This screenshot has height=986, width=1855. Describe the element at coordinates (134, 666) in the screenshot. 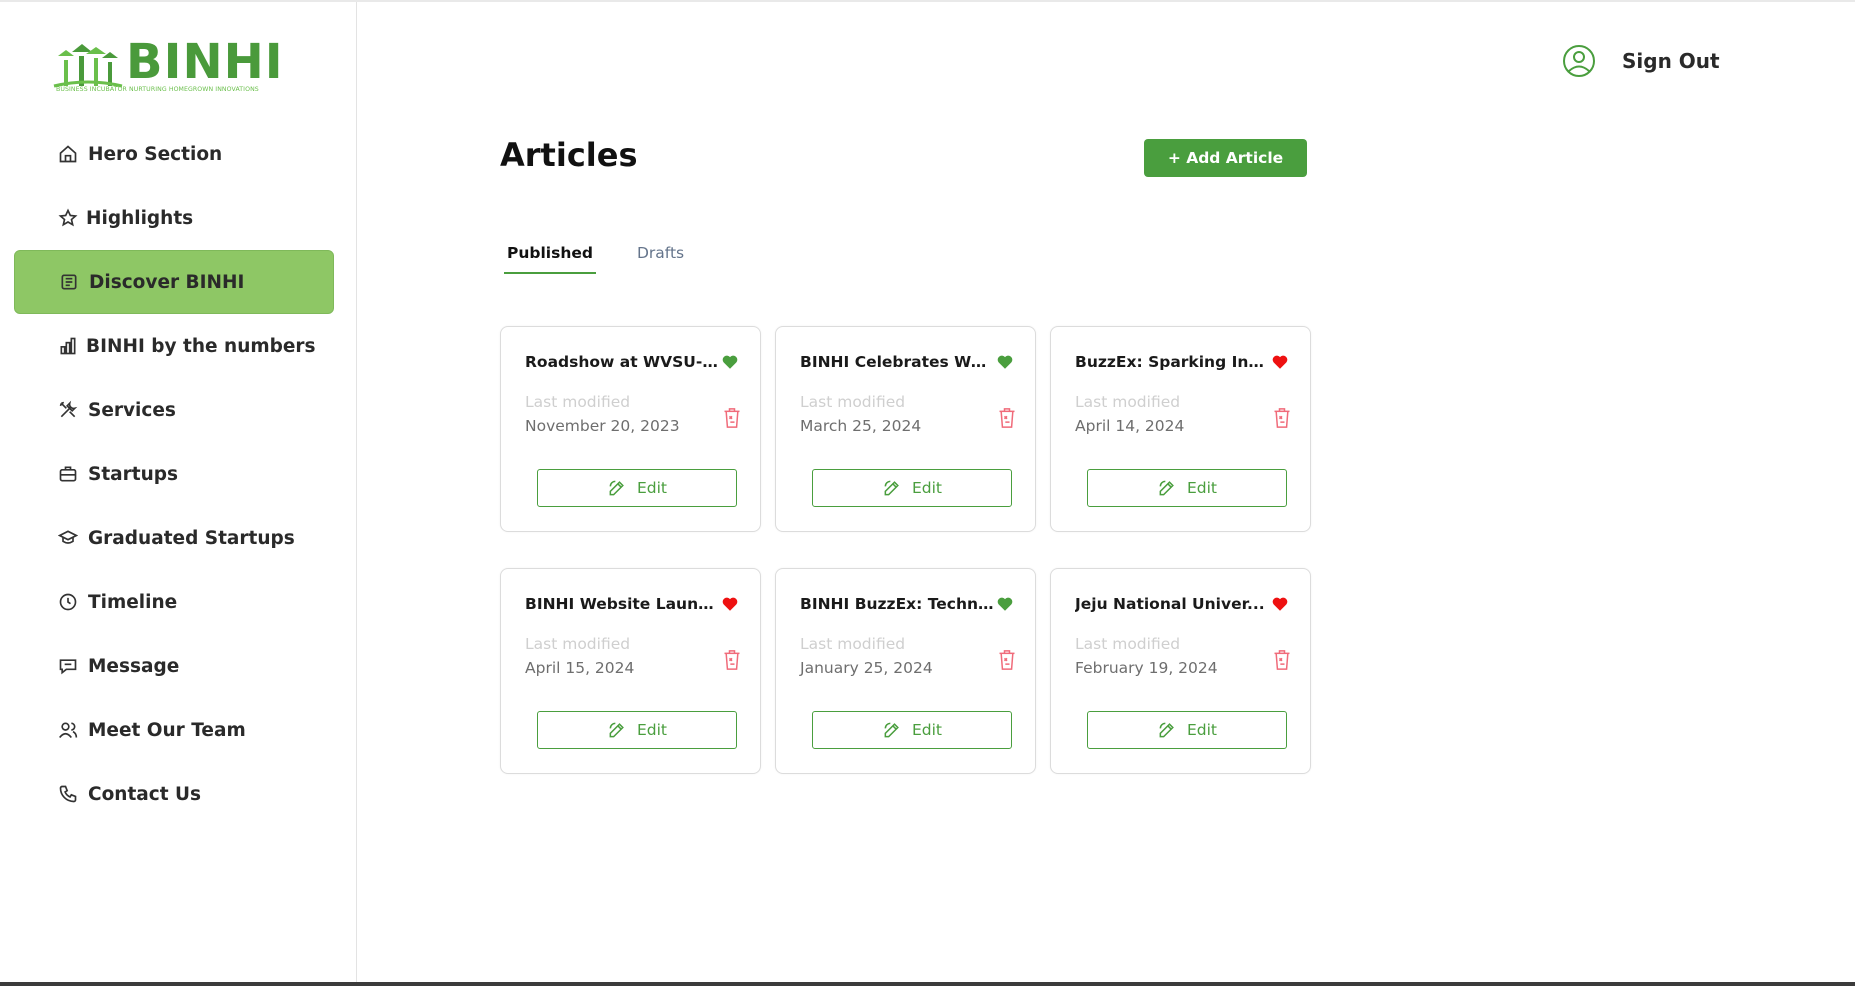

I see `sidebar-item-label: Message` at that location.